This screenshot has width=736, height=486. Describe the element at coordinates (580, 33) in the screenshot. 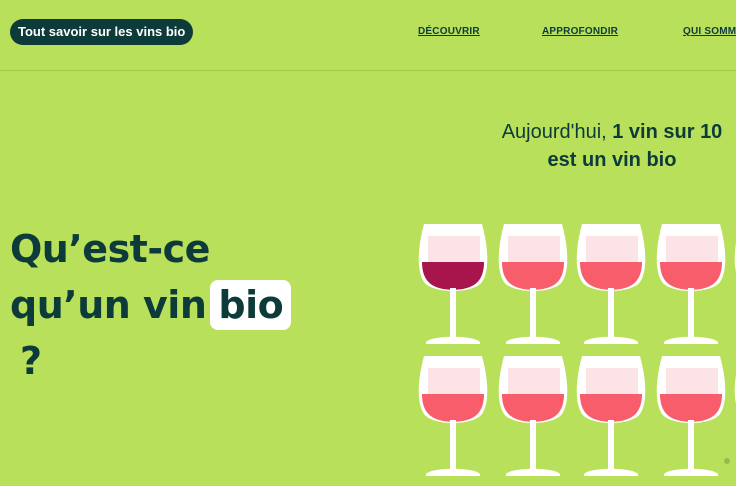

I see `nav-approfondir: APPROFONDIR` at that location.